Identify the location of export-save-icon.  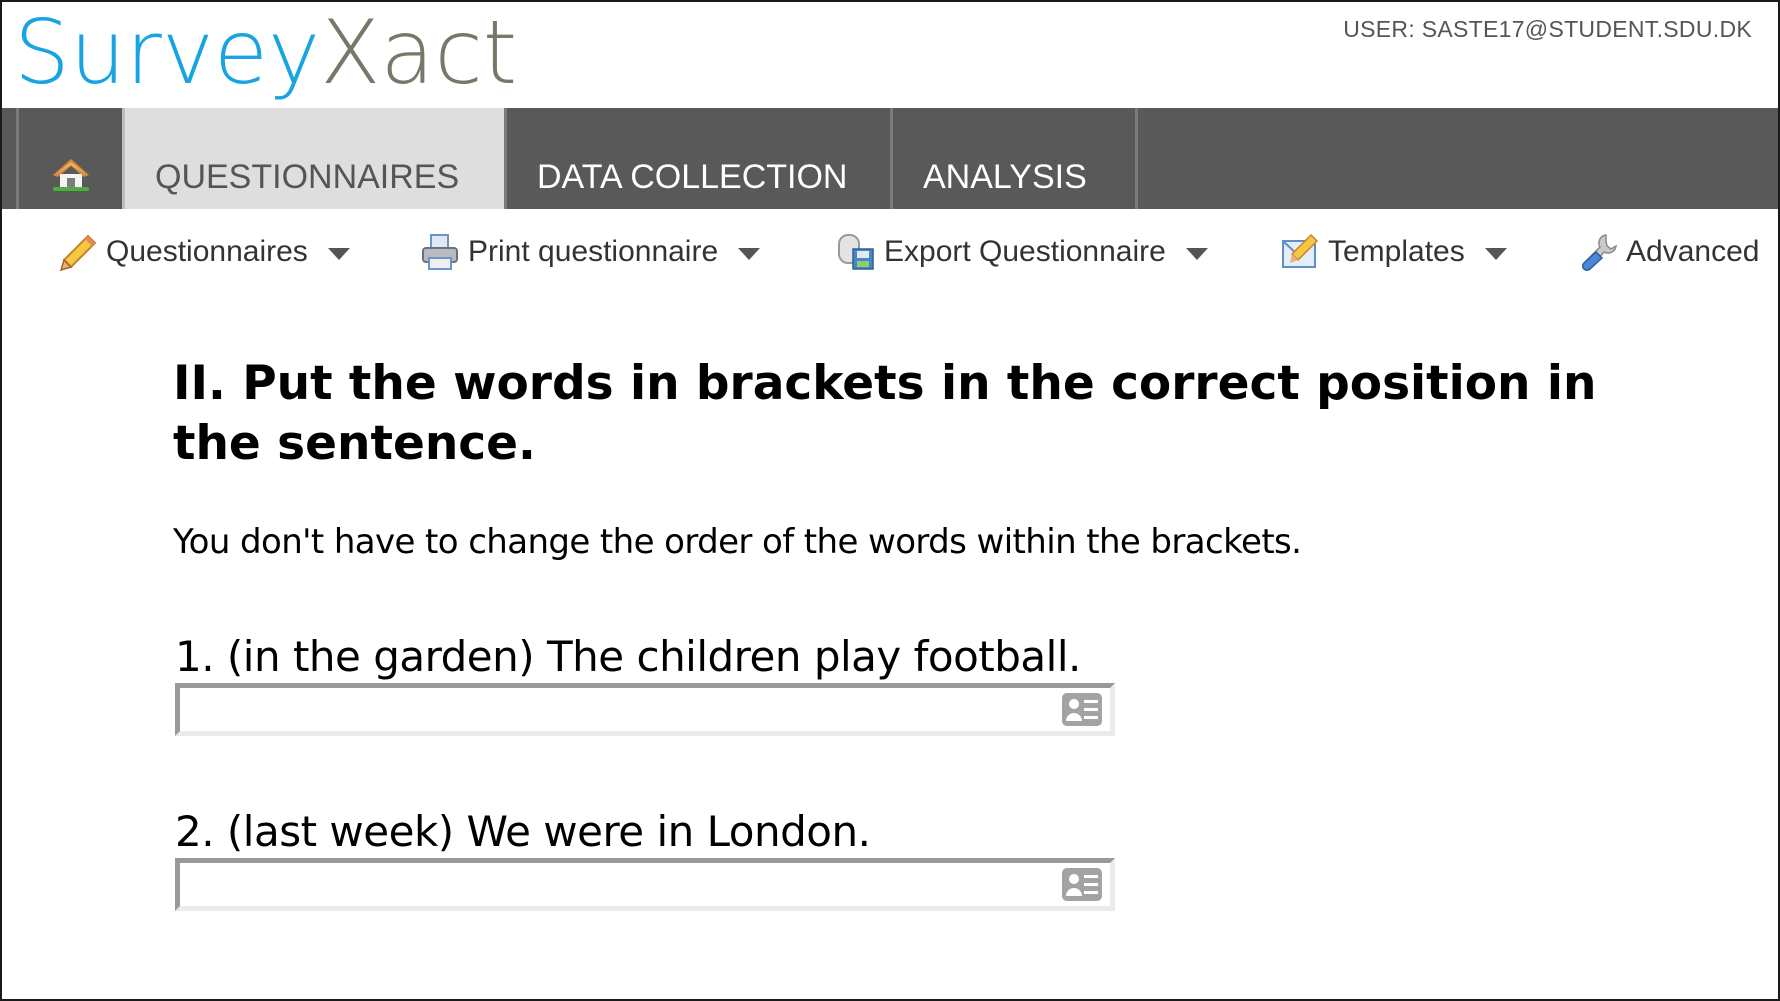
(856, 252).